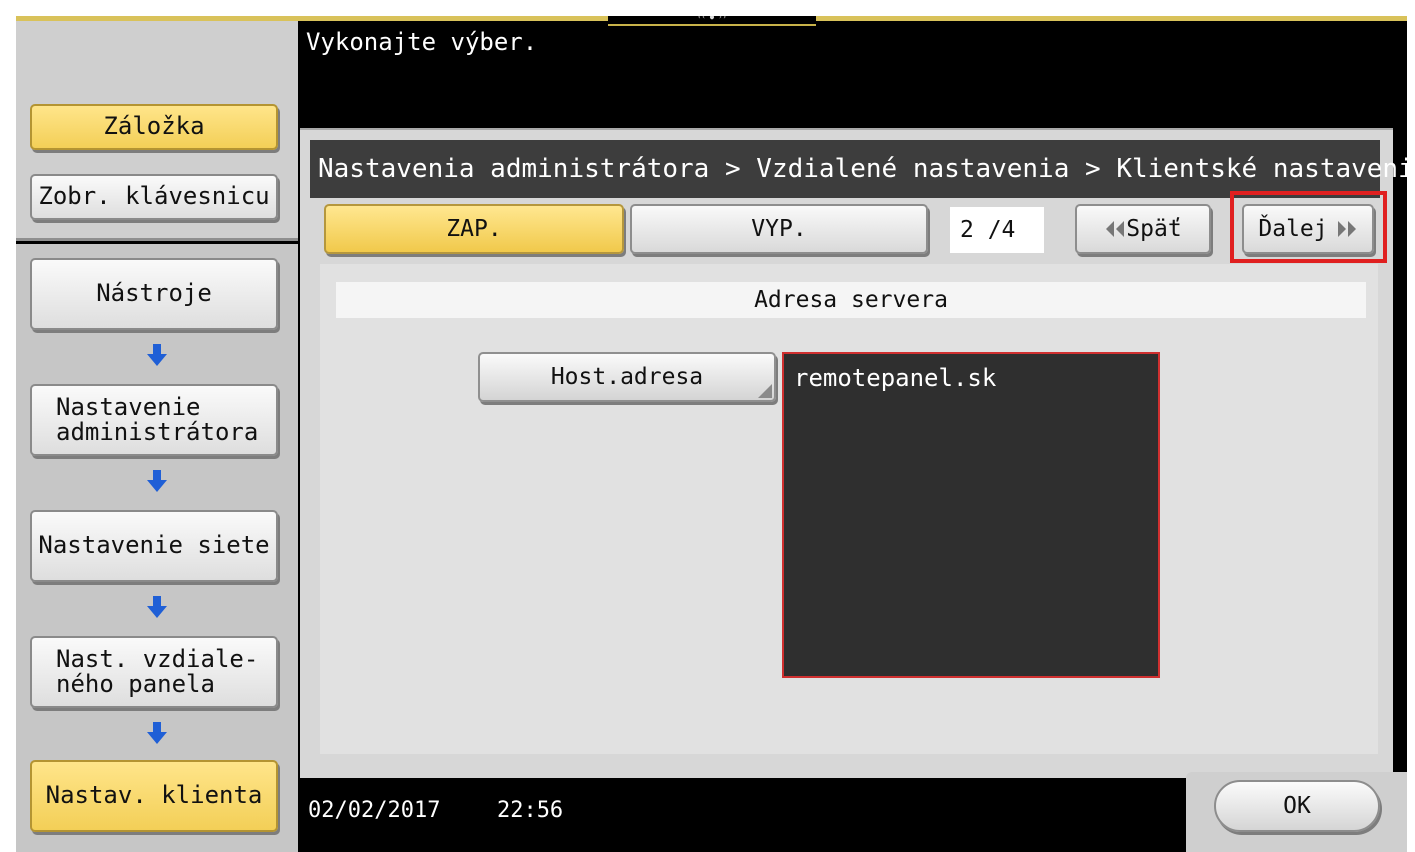 Image resolution: width=1415 pixels, height=852 pixels. I want to click on double-chevron-left-icon, so click(1115, 229).